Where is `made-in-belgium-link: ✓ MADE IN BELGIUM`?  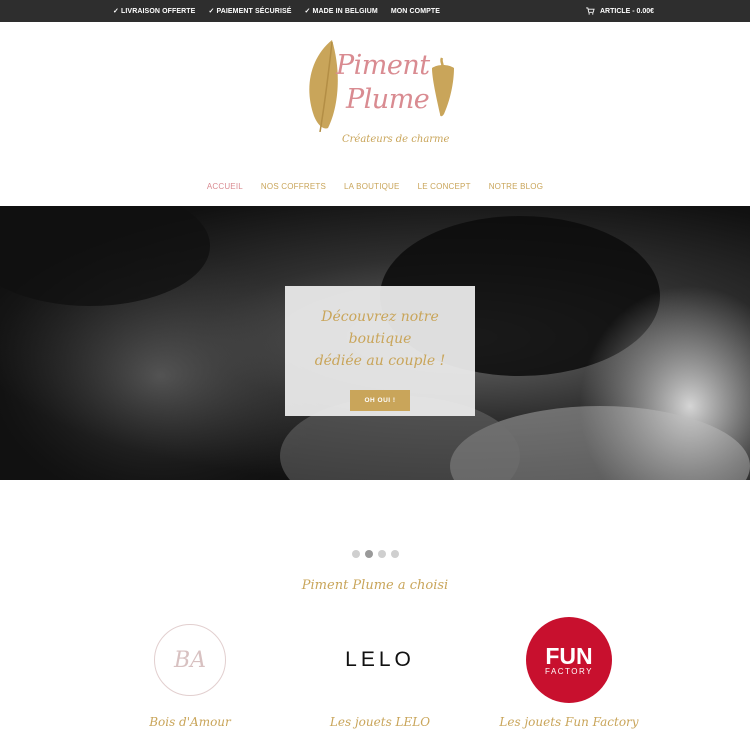
made-in-belgium-link: ✓ MADE IN BELGIUM is located at coordinates (341, 11).